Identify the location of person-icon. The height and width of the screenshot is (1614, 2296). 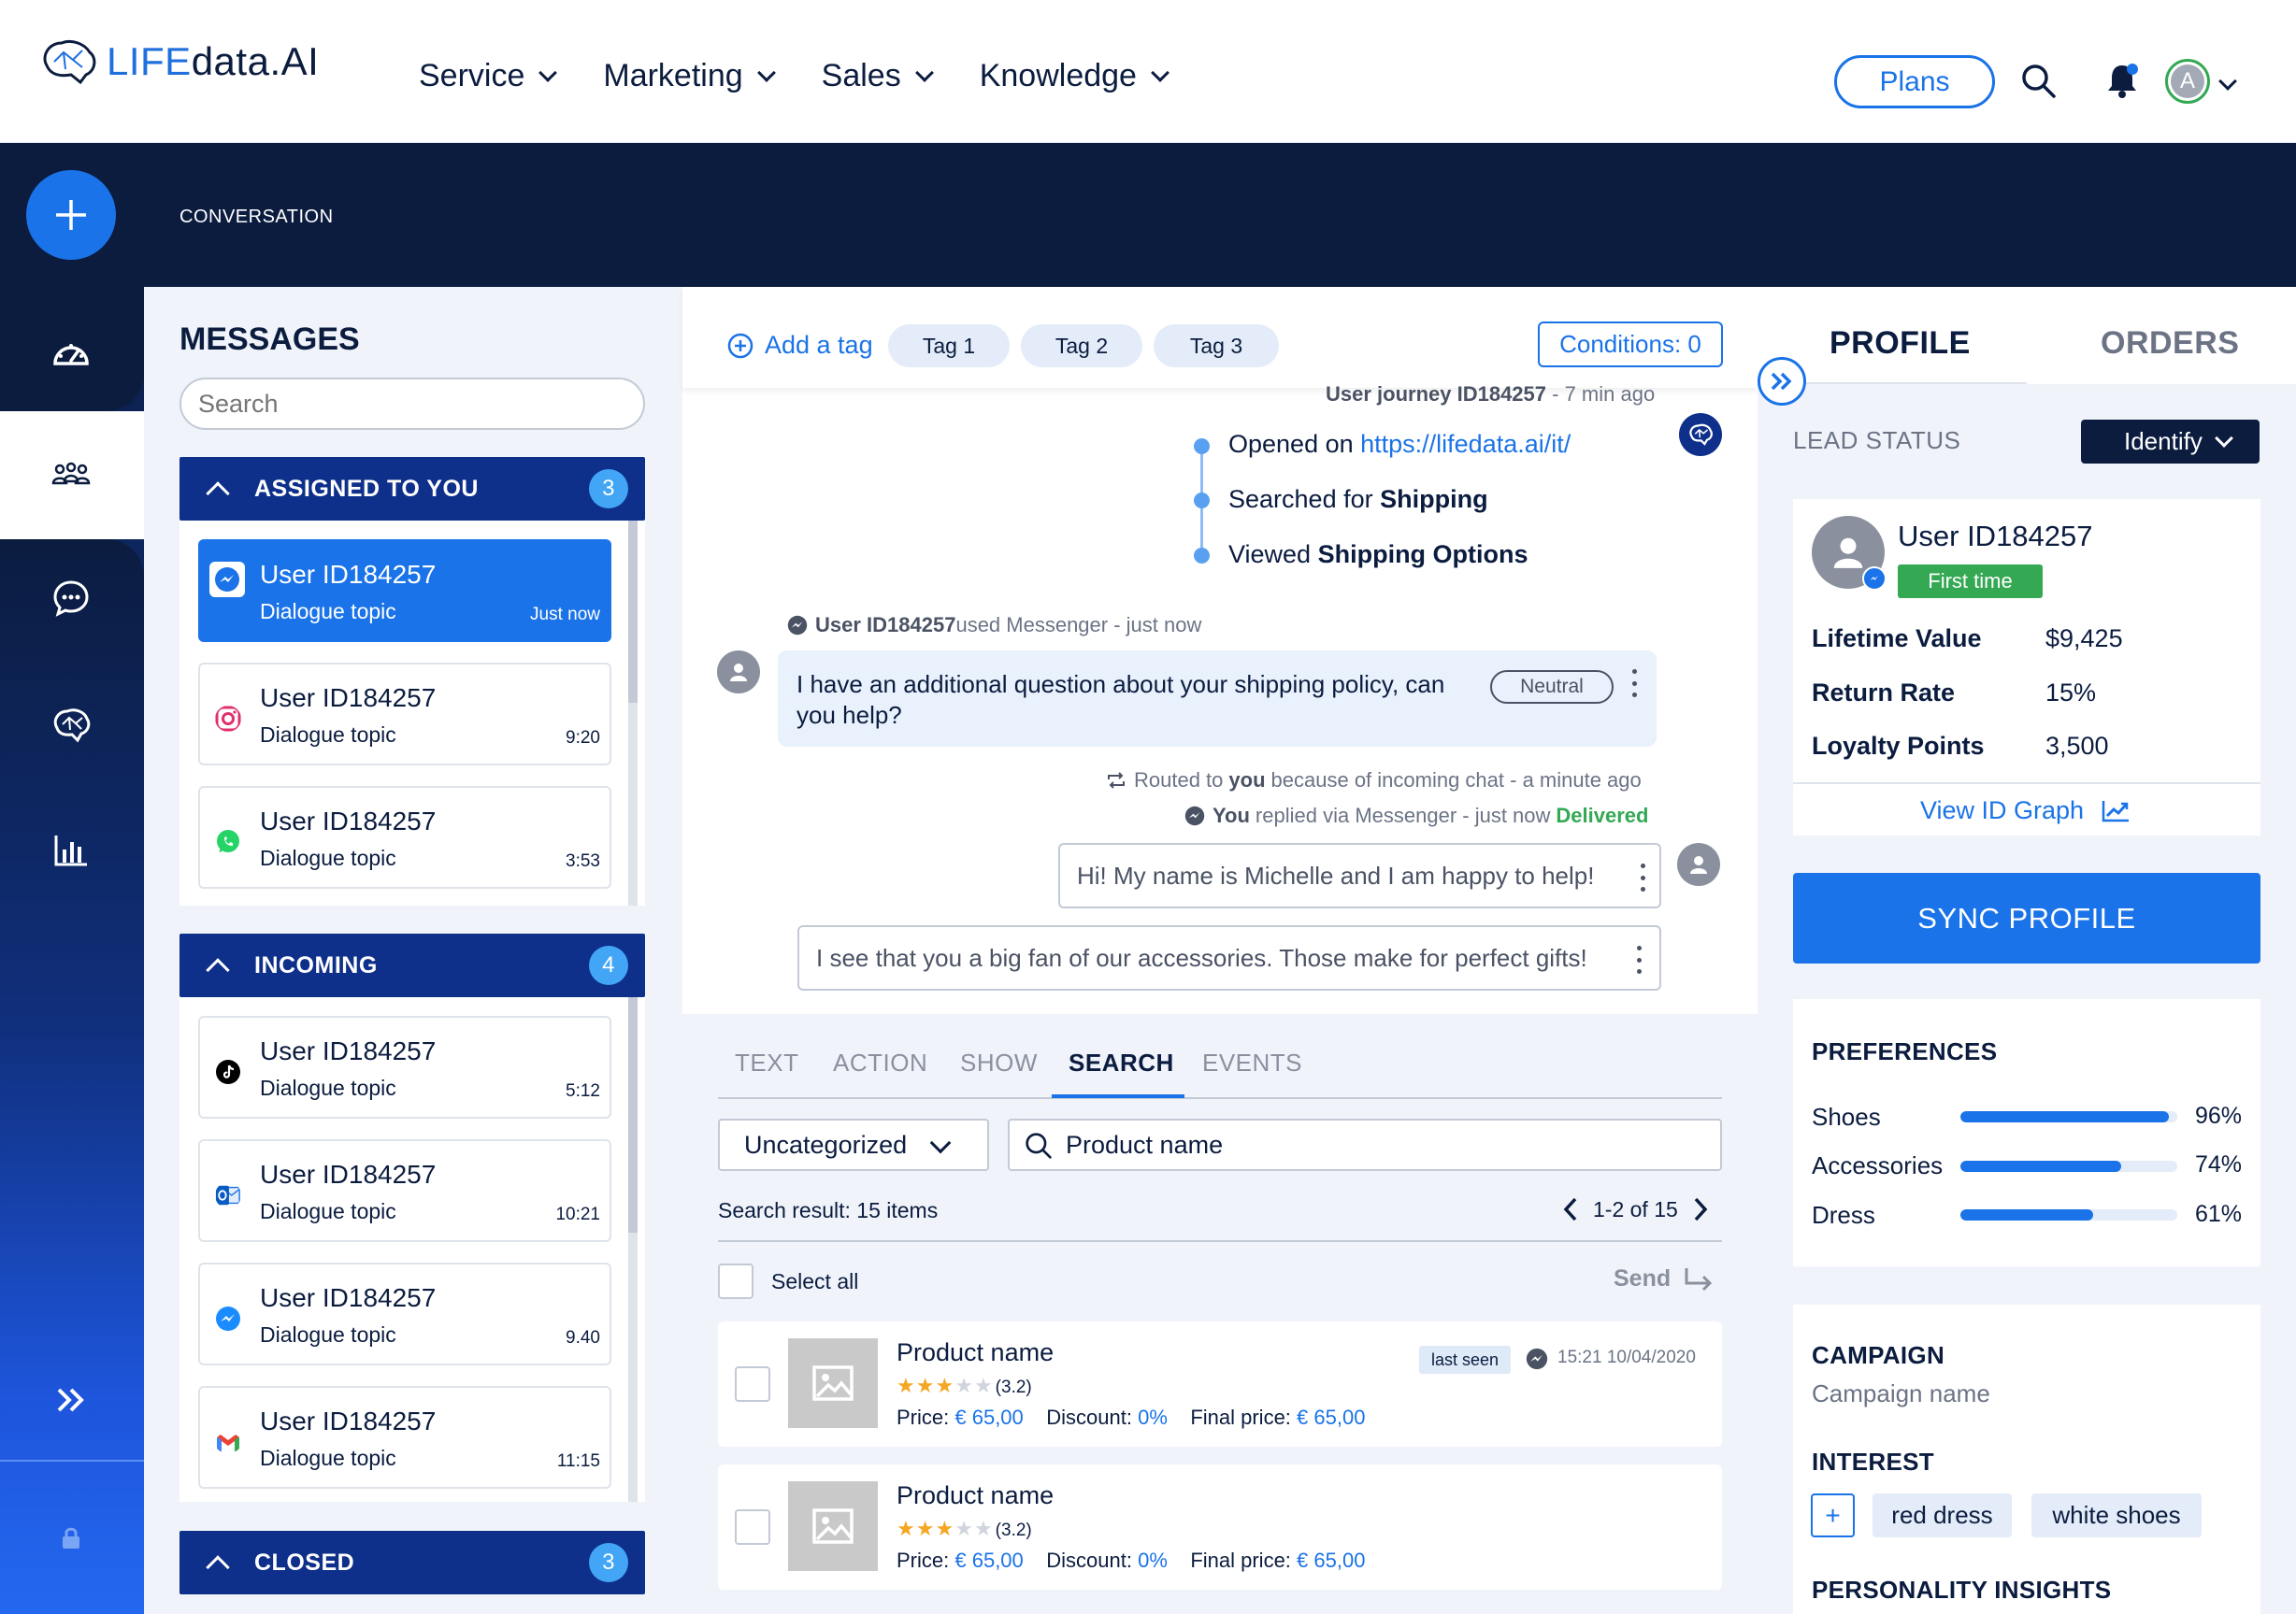
(1699, 865).